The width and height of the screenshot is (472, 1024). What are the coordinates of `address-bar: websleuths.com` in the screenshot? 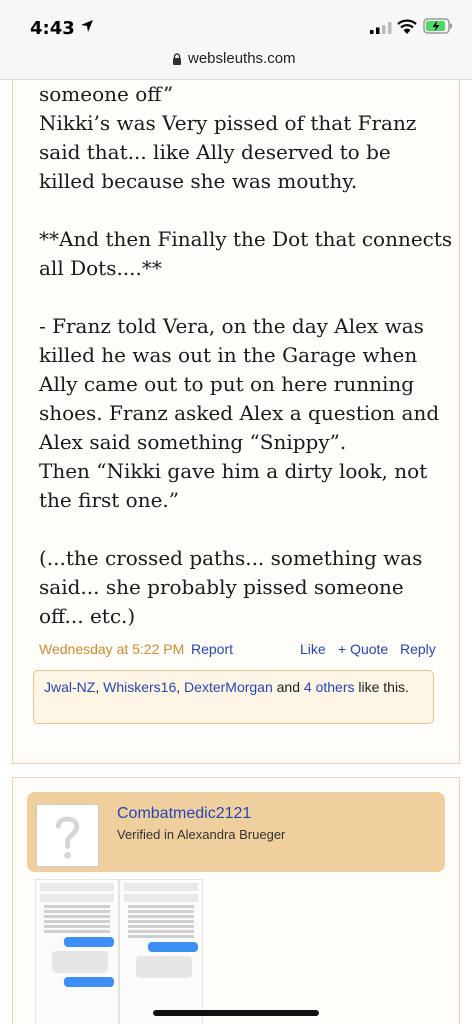 It's located at (236, 64).